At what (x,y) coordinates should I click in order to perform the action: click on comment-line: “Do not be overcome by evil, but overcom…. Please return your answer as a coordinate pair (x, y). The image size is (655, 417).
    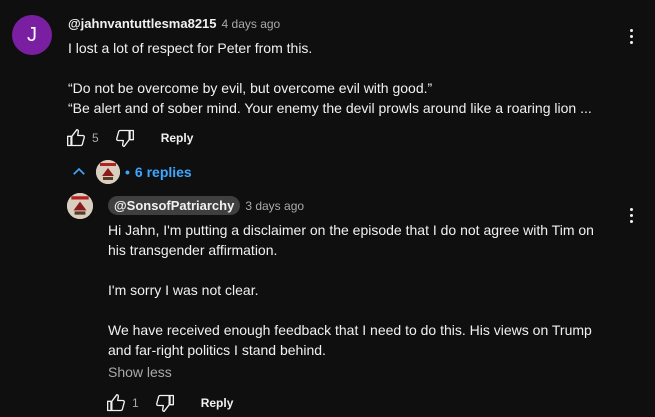
    Looking at the image, I should click on (250, 88).